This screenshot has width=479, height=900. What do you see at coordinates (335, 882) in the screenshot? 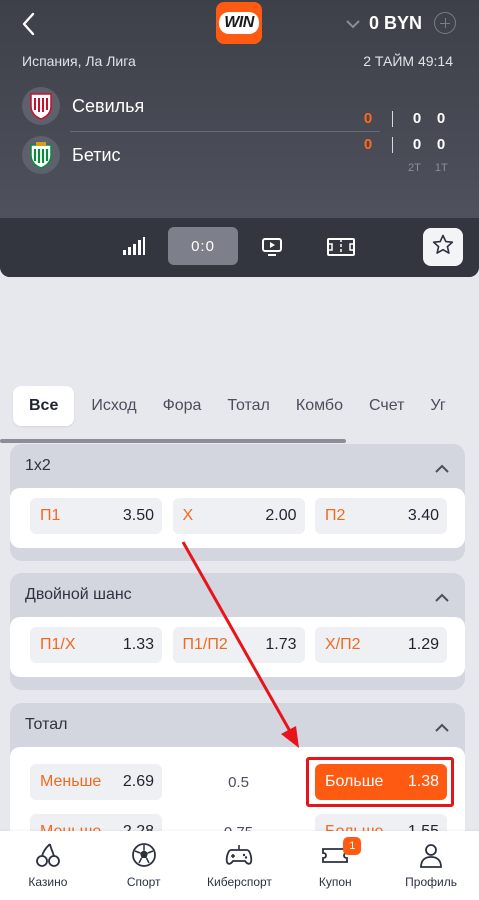
I see `nav-label: Купон` at bounding box center [335, 882].